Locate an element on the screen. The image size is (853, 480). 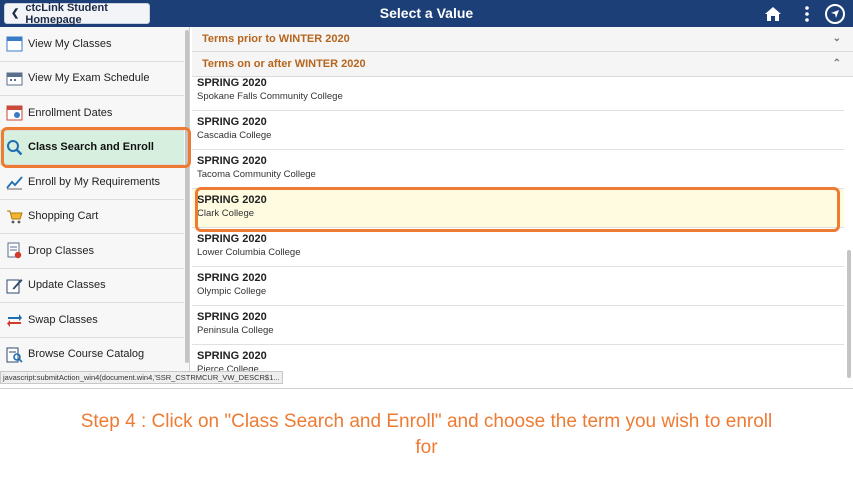
sidebar-item-drop-classes: Drop Classes is located at coordinates (92, 251).